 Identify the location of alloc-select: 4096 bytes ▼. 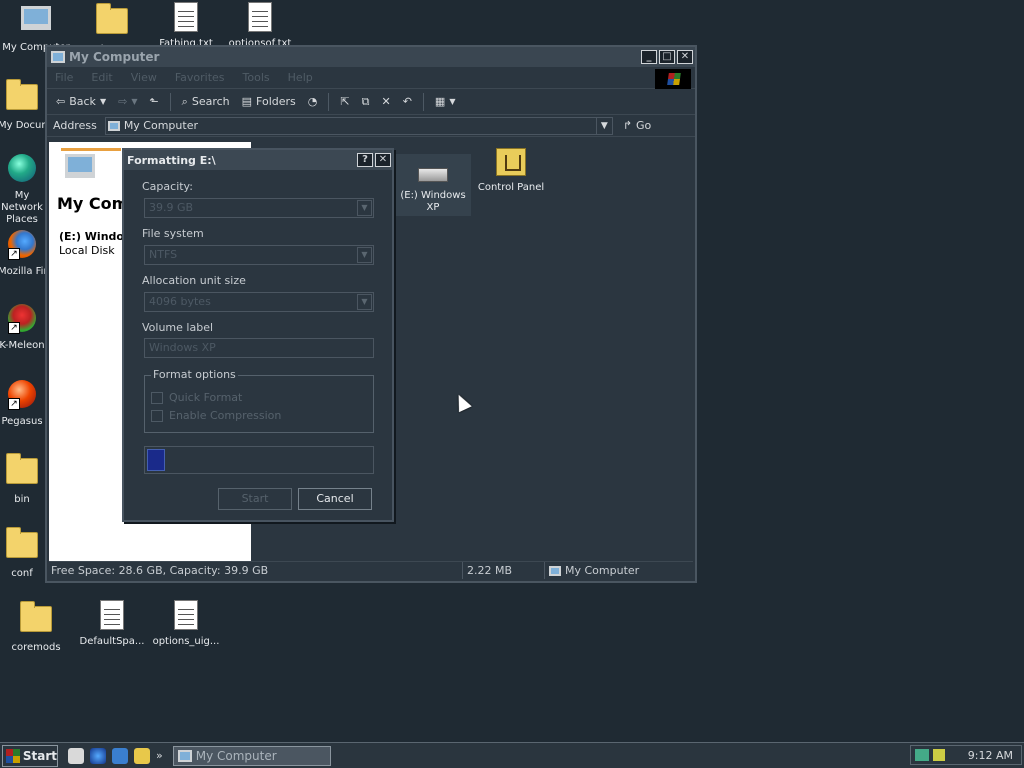
(259, 302).